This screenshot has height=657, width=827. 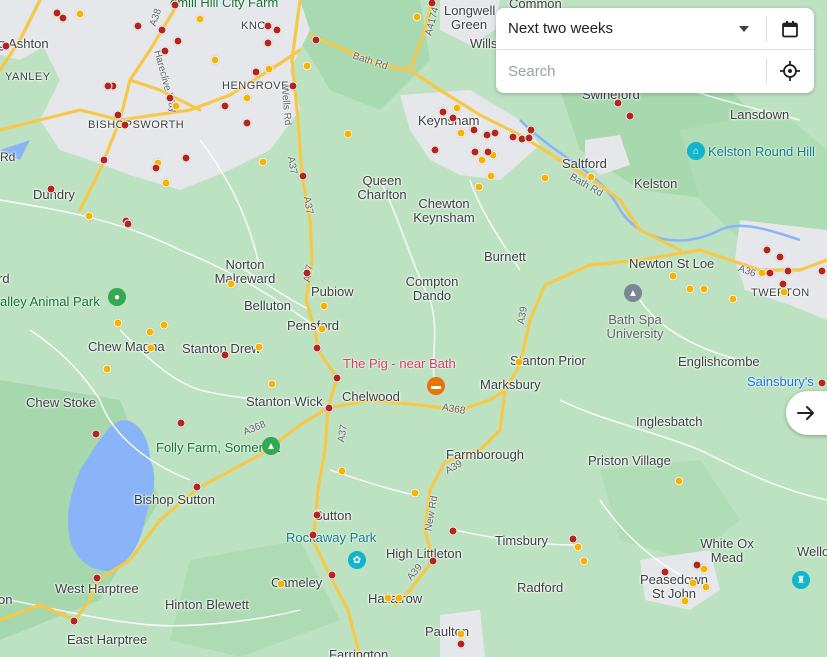 I want to click on landmark-icon: ⌂, so click(x=696, y=151).